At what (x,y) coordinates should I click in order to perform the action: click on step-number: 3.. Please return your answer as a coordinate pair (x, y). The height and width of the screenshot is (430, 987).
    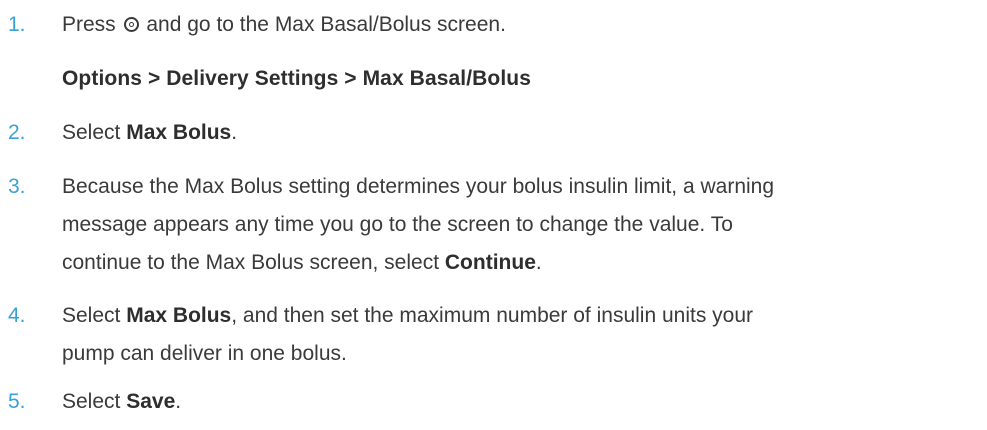
    Looking at the image, I should click on (17, 186).